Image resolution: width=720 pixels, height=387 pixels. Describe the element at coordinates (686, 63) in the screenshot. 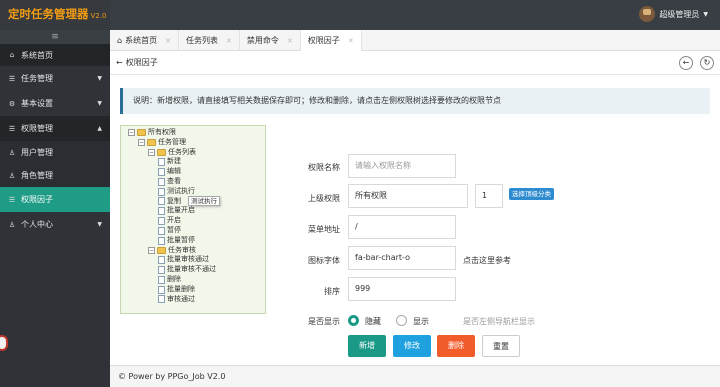

I see `back-button: ←` at that location.